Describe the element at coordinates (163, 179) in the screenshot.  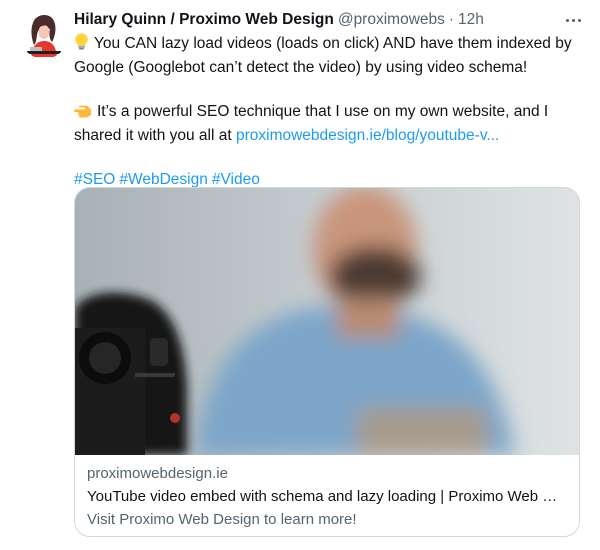
I see `hashtag-webdesign: #WebDesign` at that location.